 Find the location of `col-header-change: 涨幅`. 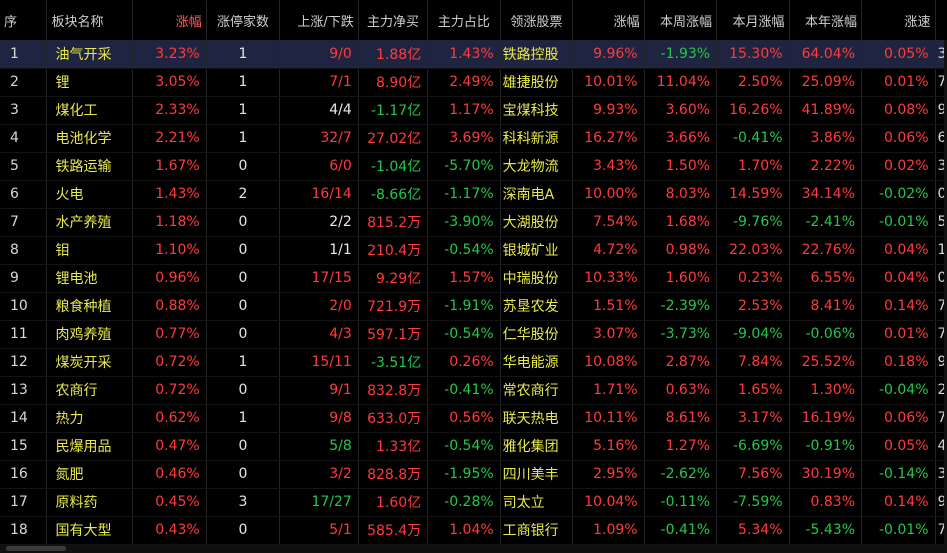

col-header-change: 涨幅 is located at coordinates (169, 20).